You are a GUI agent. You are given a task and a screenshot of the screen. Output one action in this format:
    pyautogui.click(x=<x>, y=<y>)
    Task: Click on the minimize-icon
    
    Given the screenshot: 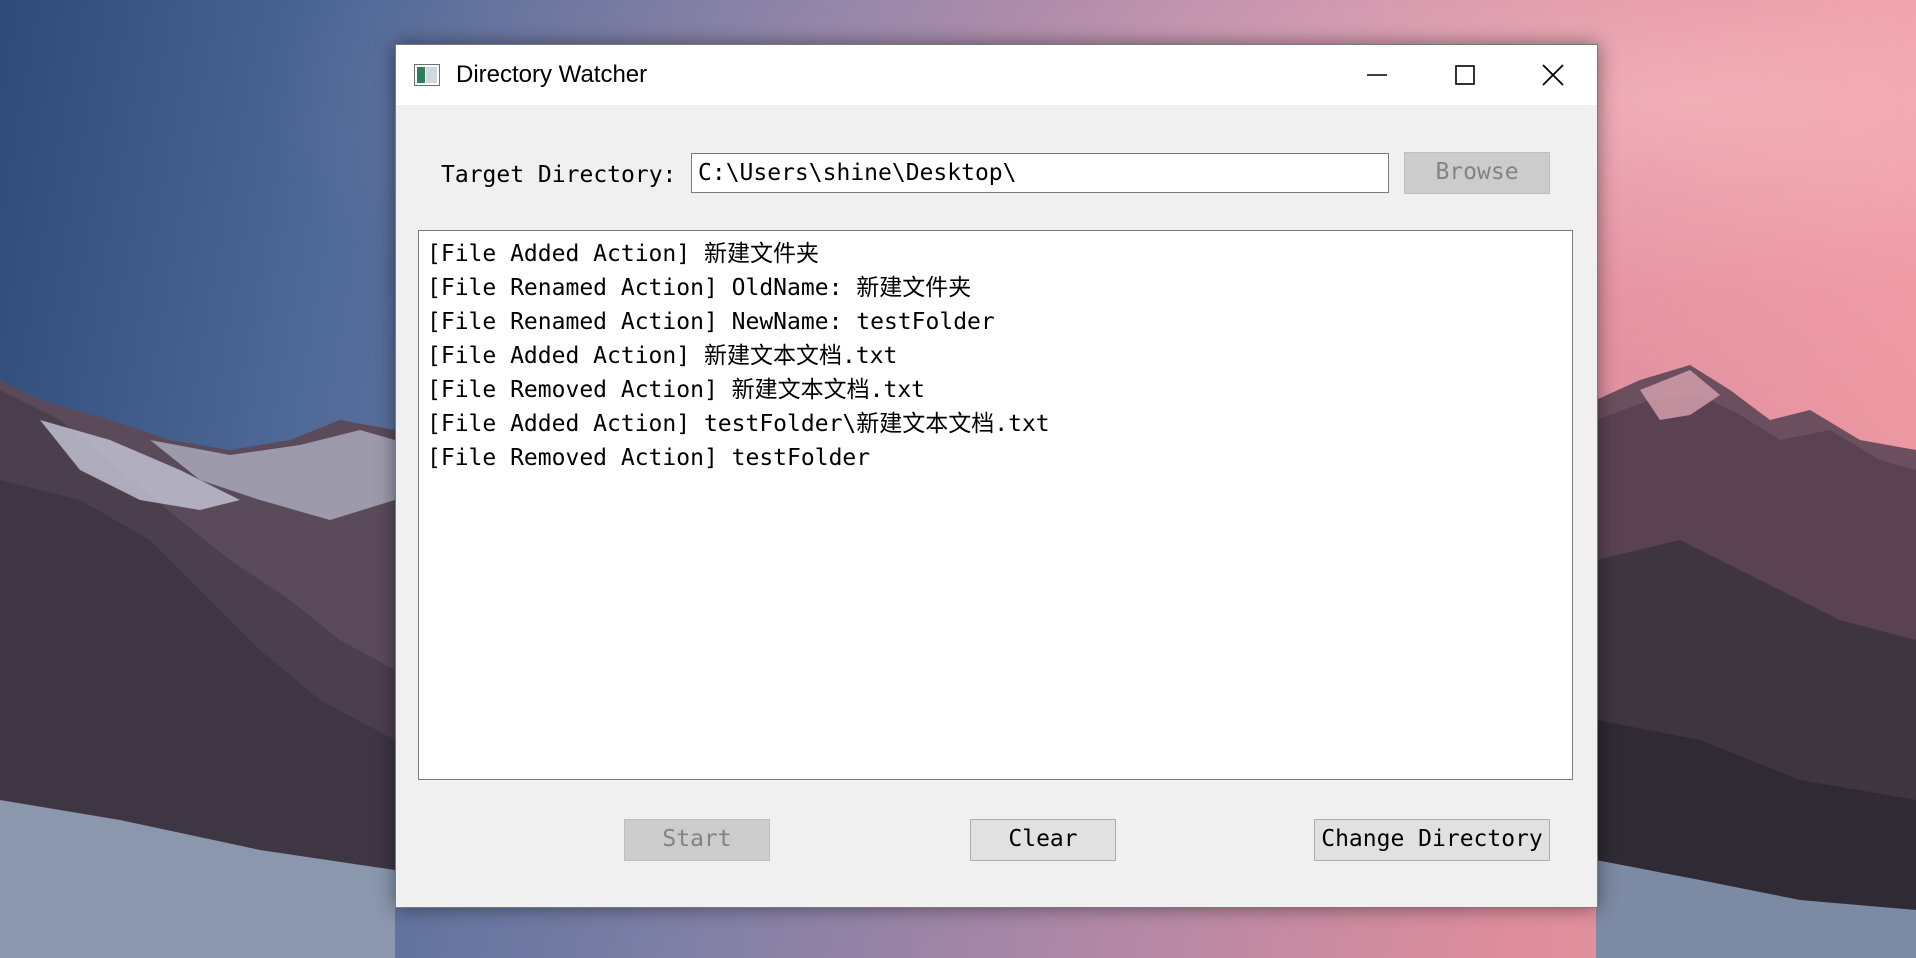 What is the action you would take?
    pyautogui.click(x=1377, y=75)
    